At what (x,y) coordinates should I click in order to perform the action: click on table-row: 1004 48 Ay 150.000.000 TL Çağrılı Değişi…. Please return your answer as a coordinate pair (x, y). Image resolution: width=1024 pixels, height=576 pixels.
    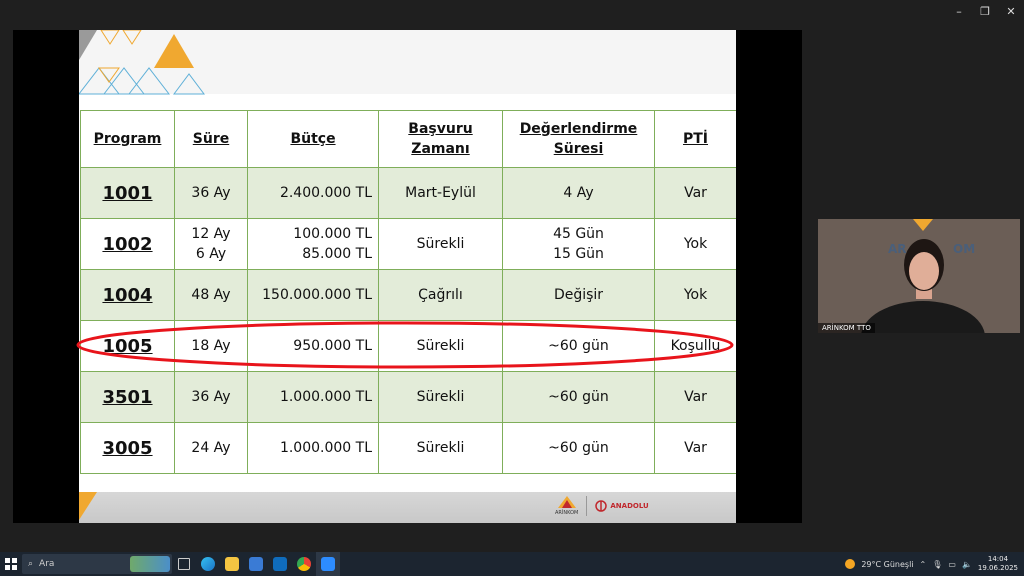
    Looking at the image, I should click on (408, 295).